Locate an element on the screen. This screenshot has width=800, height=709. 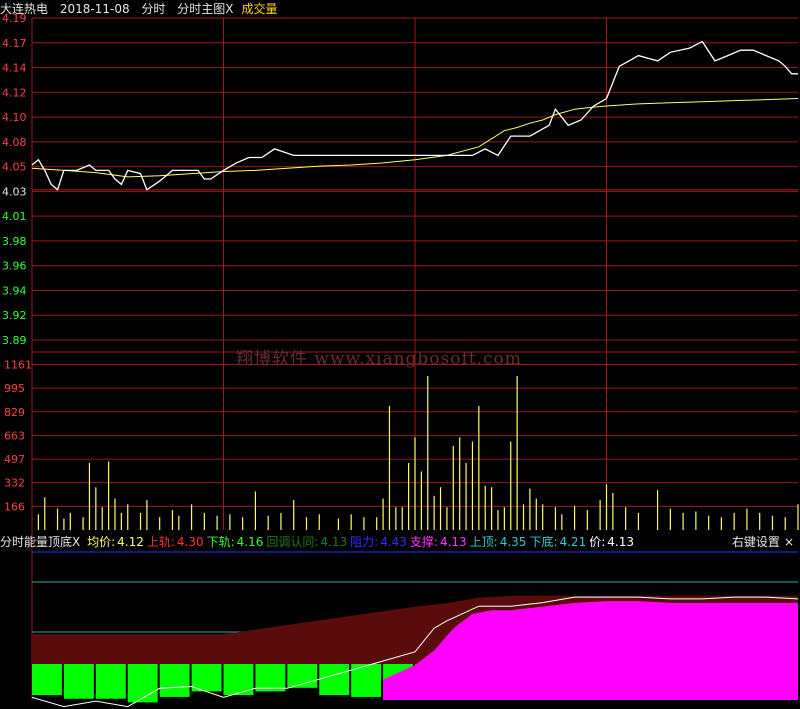
volume-tick-label: 829 is located at coordinates (14, 412).